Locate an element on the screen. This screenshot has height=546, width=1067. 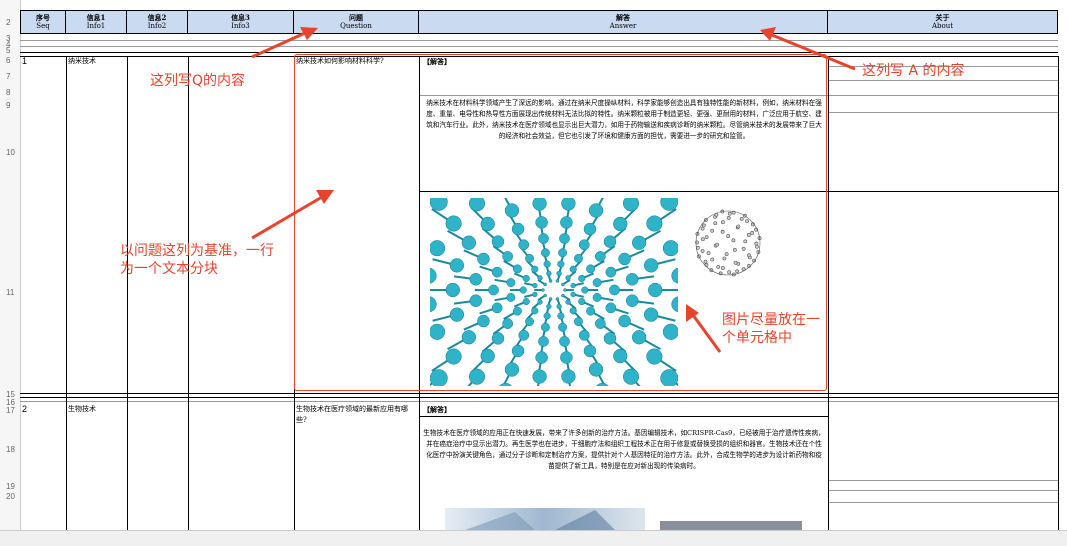
annotation-chunk: 以问题这列为基准，一行为一个文本分块 is located at coordinates (197, 260).